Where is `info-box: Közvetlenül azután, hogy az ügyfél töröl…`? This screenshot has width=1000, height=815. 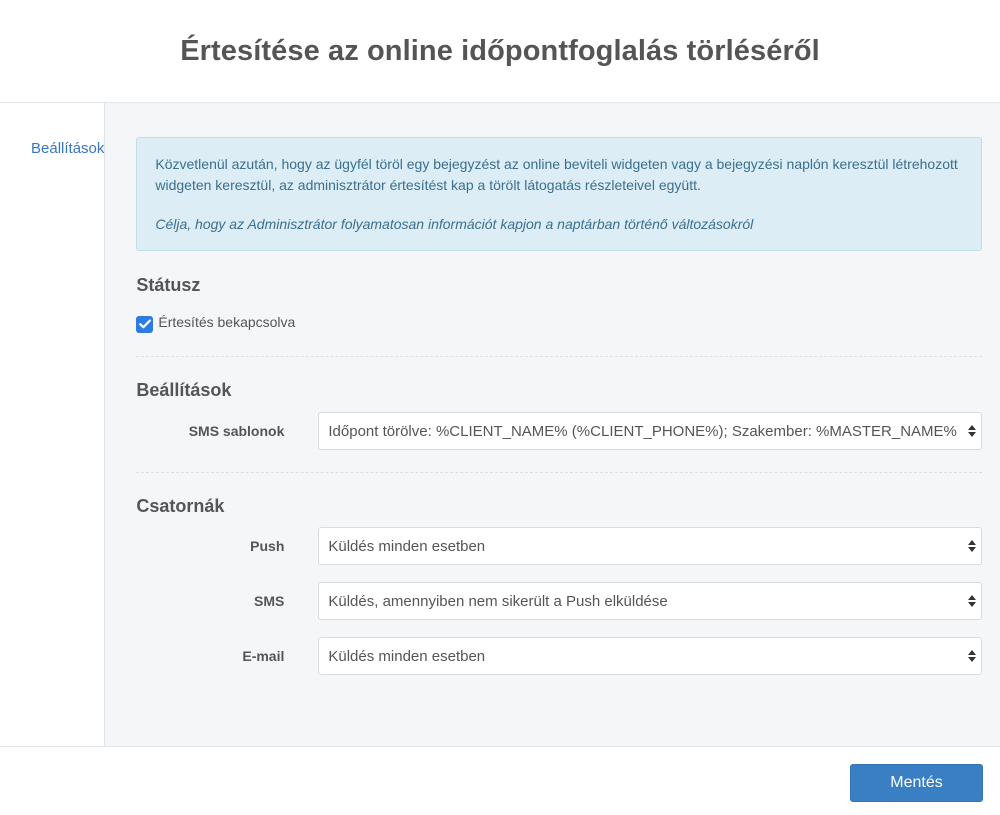
info-box: Közvetlenül azután, hogy az ügyfél töröl… is located at coordinates (559, 194).